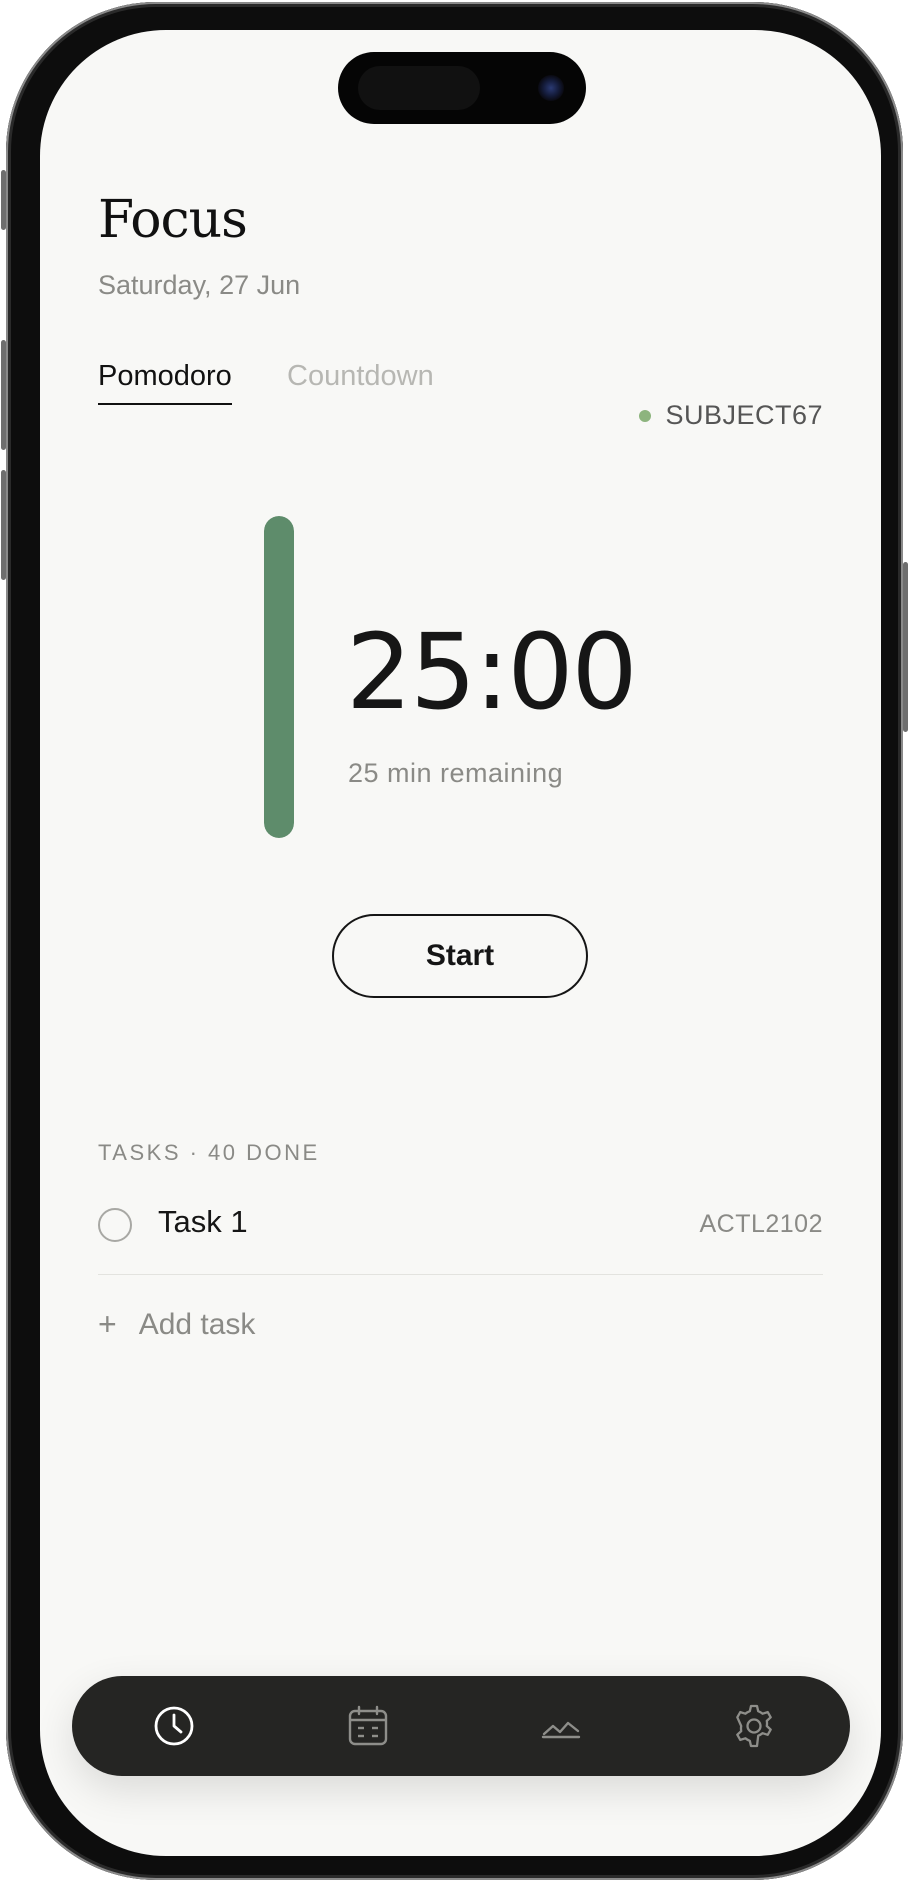  What do you see at coordinates (492, 672) in the screenshot?
I see `timer-display: 25:00` at bounding box center [492, 672].